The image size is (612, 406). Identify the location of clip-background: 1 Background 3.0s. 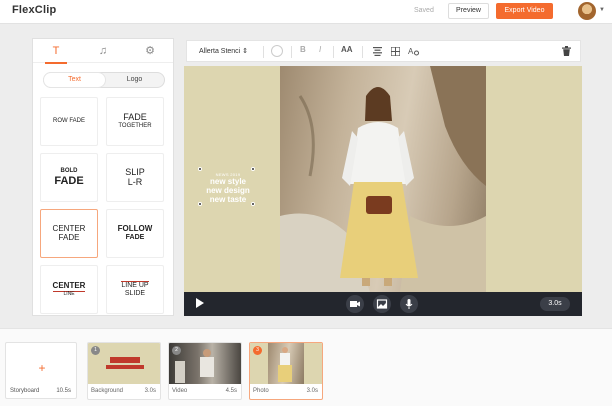
(124, 371).